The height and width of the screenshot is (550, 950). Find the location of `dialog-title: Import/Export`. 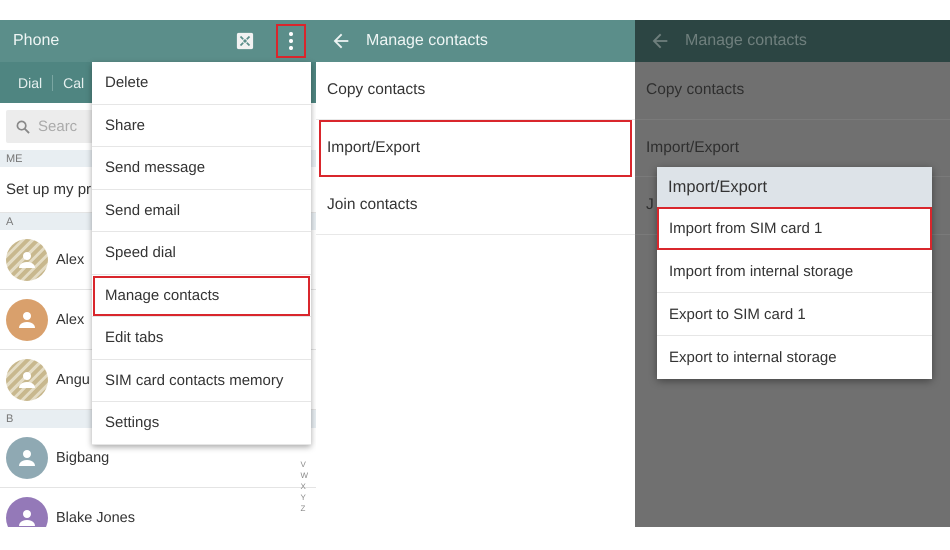

dialog-title: Import/Export is located at coordinates (794, 187).